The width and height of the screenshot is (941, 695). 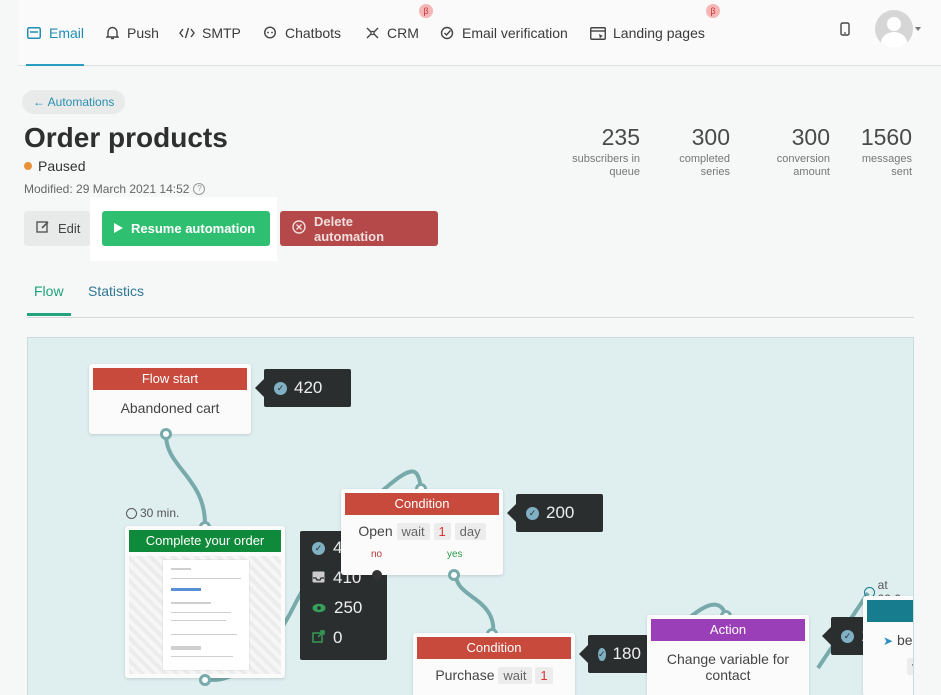 I want to click on tab-statistics: Statistics, so click(x=116, y=291).